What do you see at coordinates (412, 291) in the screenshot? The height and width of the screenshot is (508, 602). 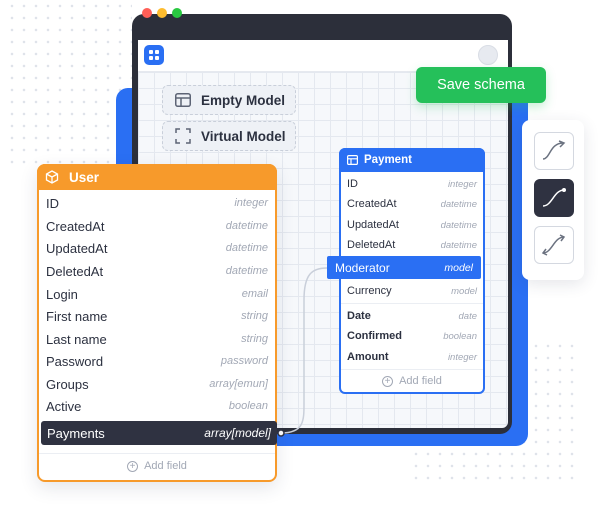 I see `field-row: Currency model` at bounding box center [412, 291].